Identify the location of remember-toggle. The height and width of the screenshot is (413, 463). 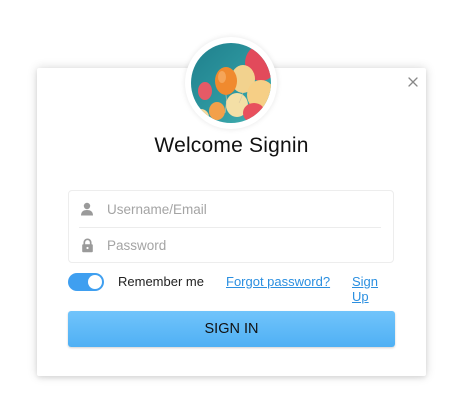
(86, 282).